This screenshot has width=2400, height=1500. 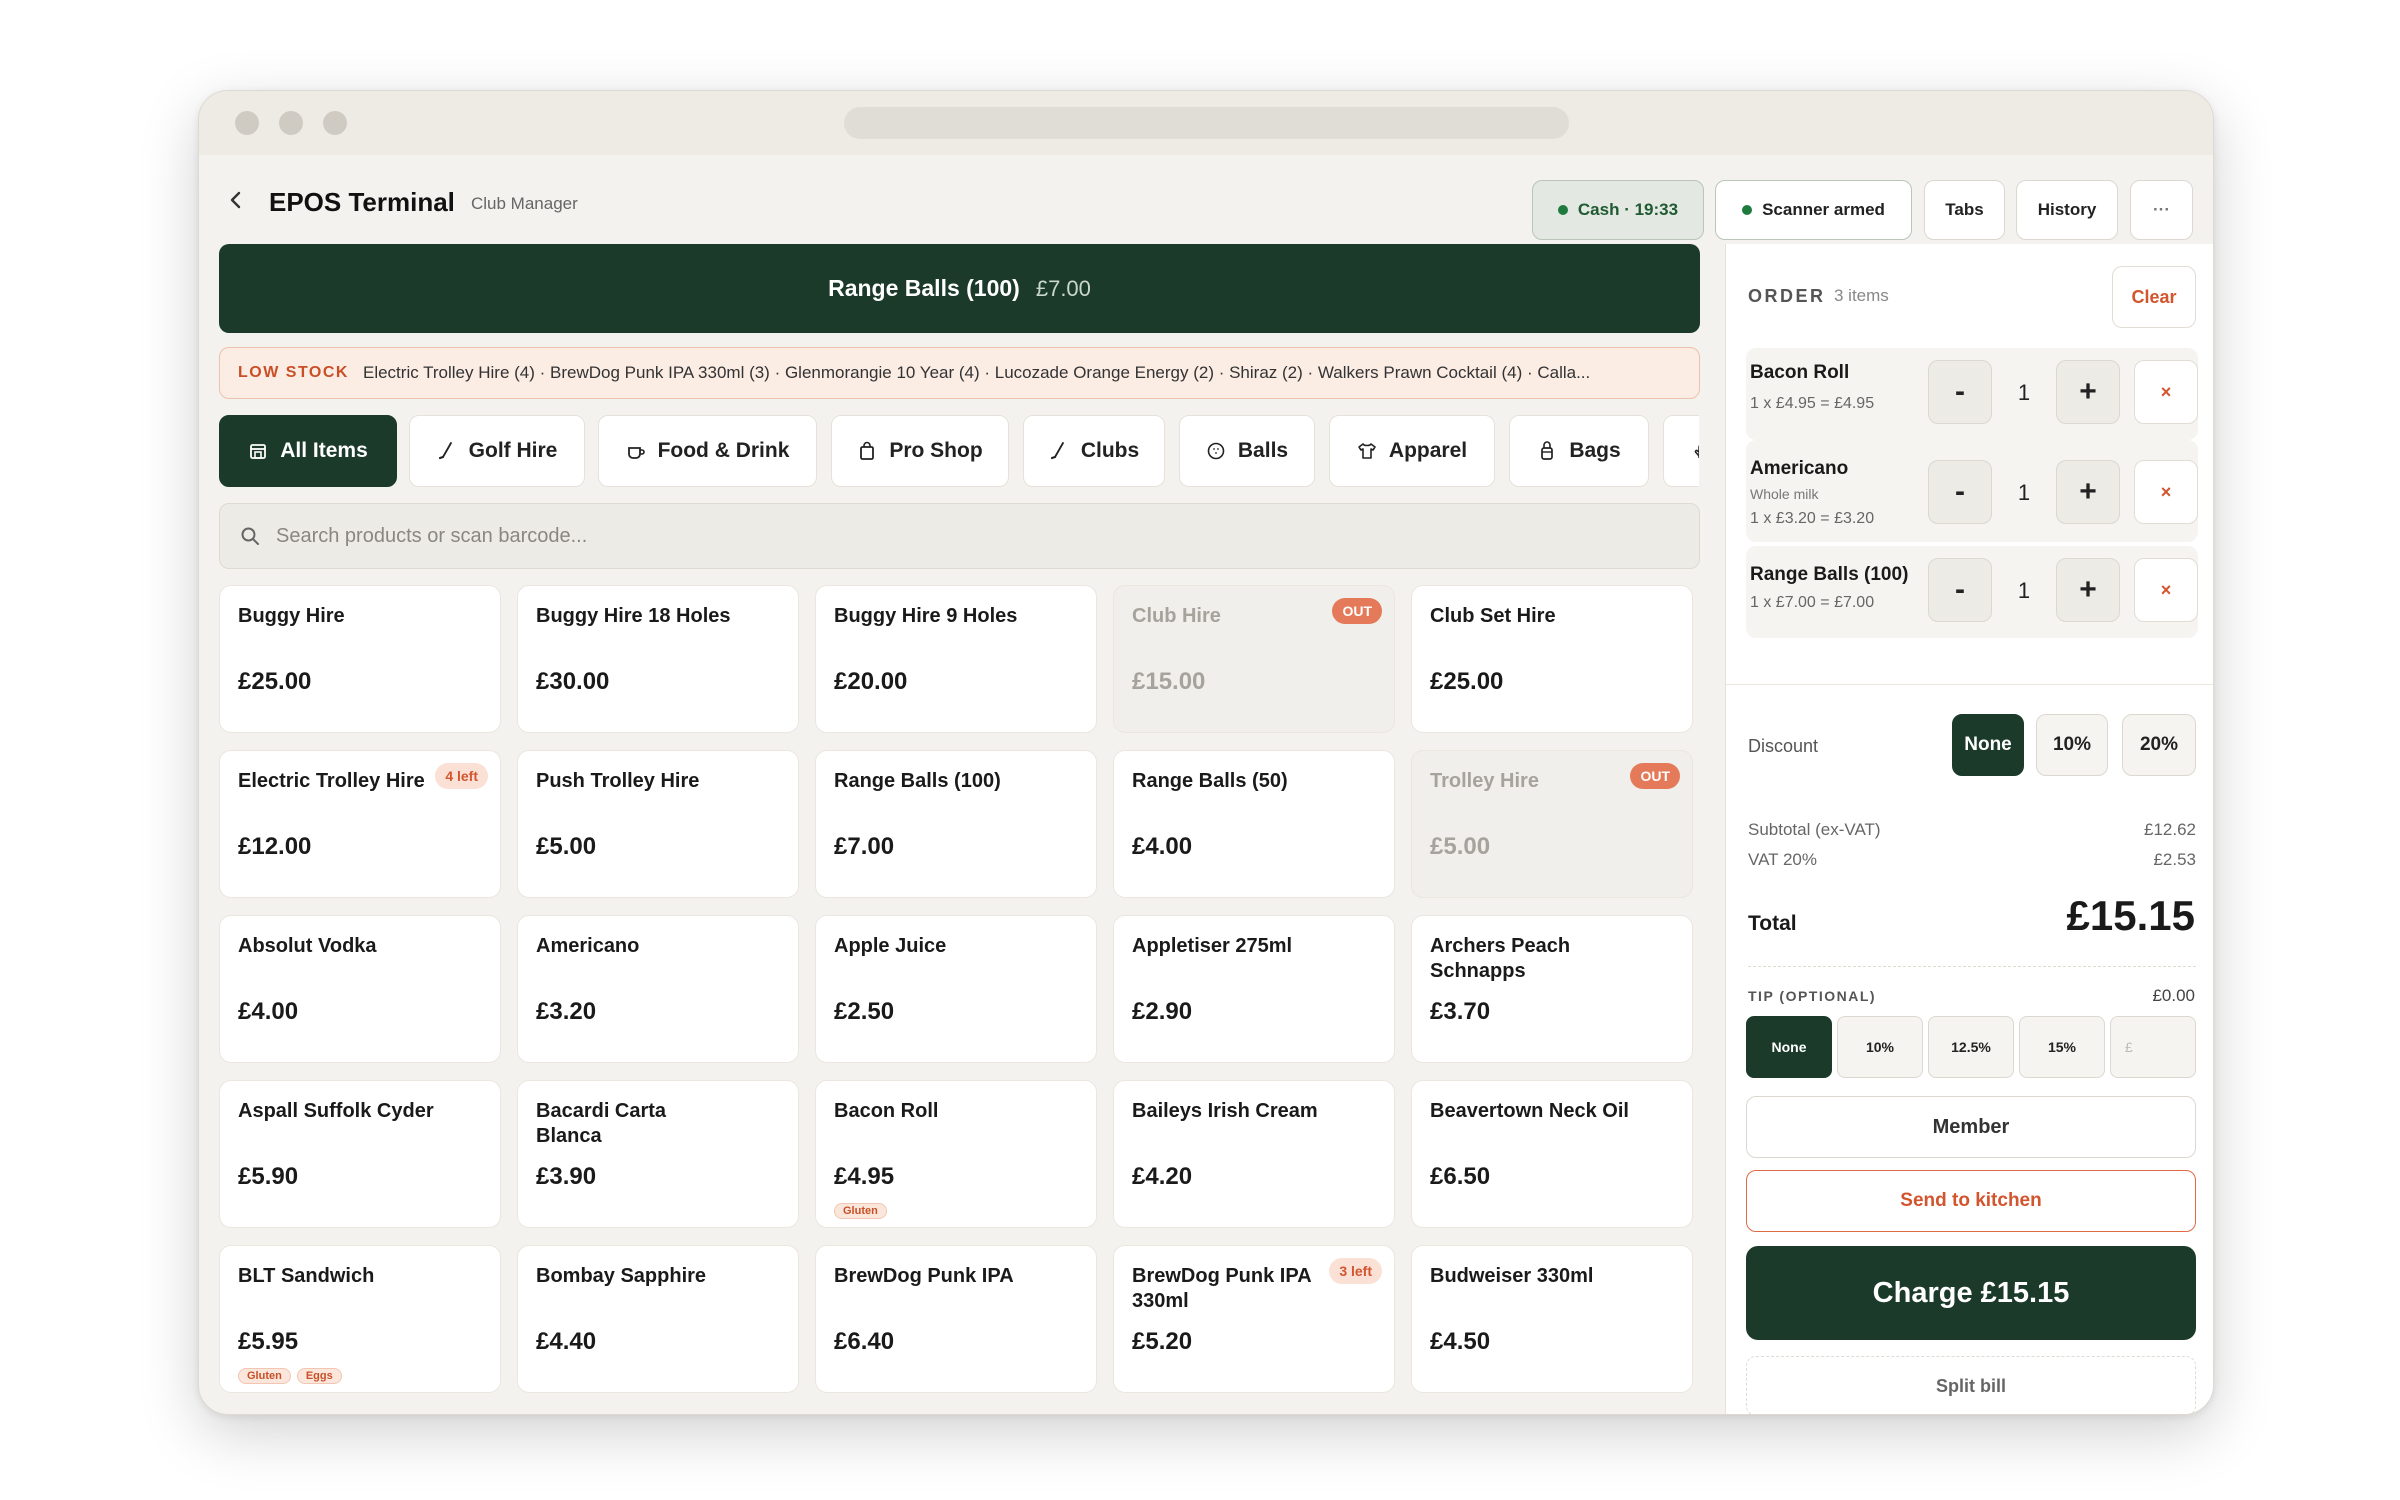 I want to click on search-icon, so click(x=250, y=536).